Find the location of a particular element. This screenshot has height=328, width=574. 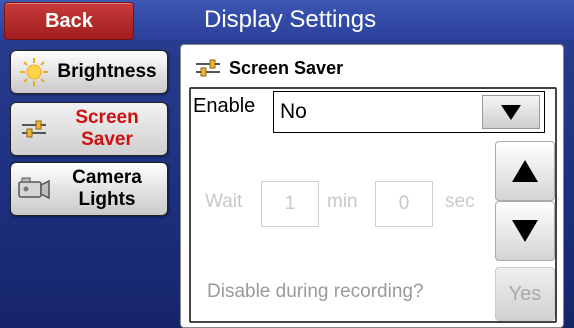

tab-screen-saver-line2: Saver is located at coordinates (107, 139).